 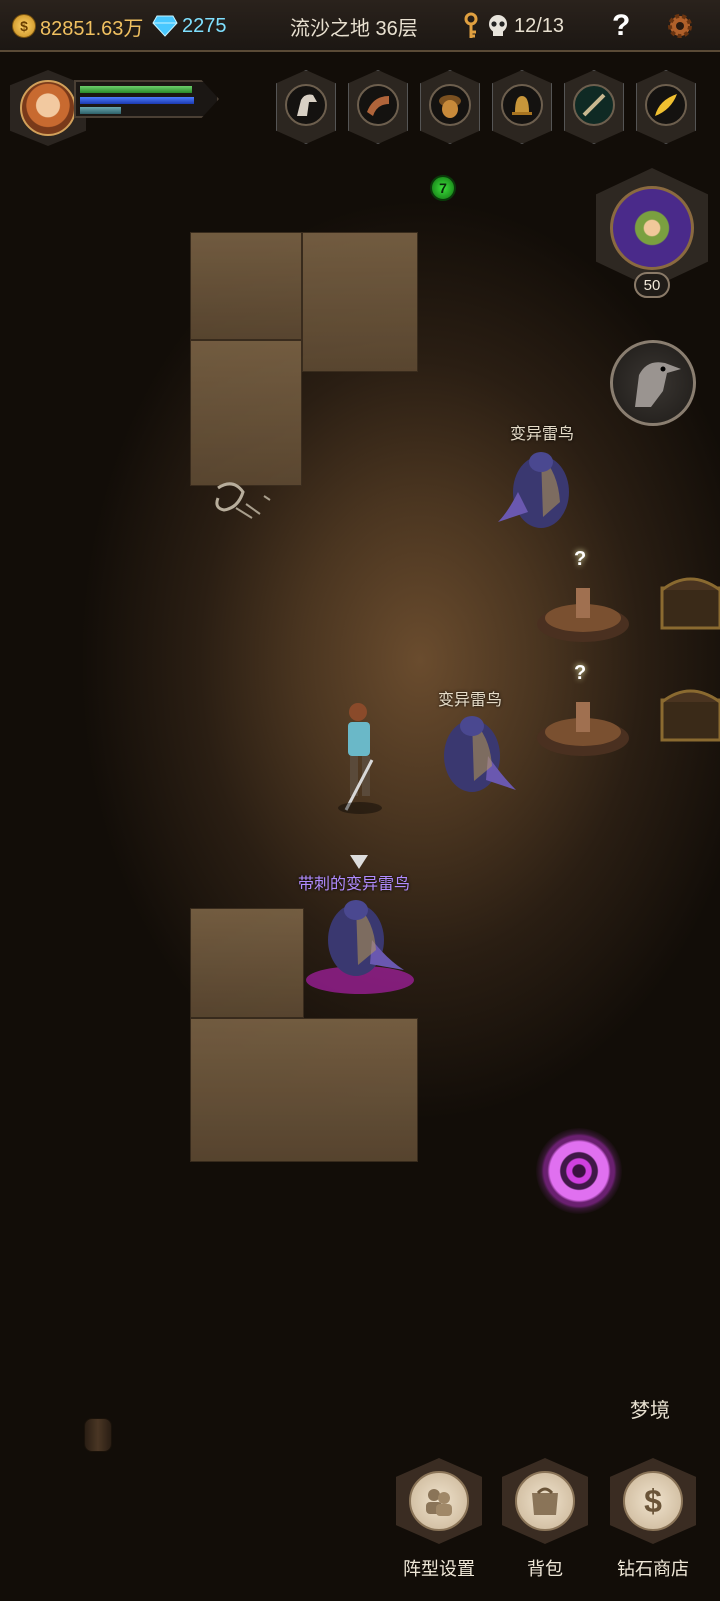 I want to click on top-bar: $ 82851.63万 2275 流沙之地 36层 12/13 ?, so click(x=360, y=26).